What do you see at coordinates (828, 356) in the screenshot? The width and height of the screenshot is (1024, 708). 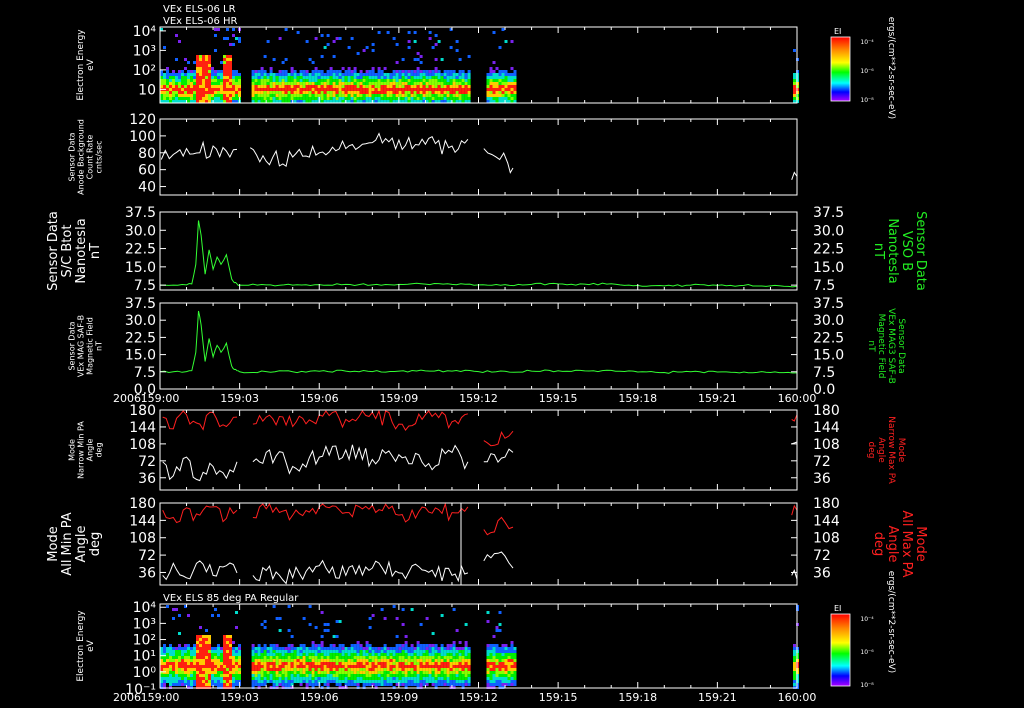 I see `ytick-right-label-p4: 15.0` at bounding box center [828, 356].